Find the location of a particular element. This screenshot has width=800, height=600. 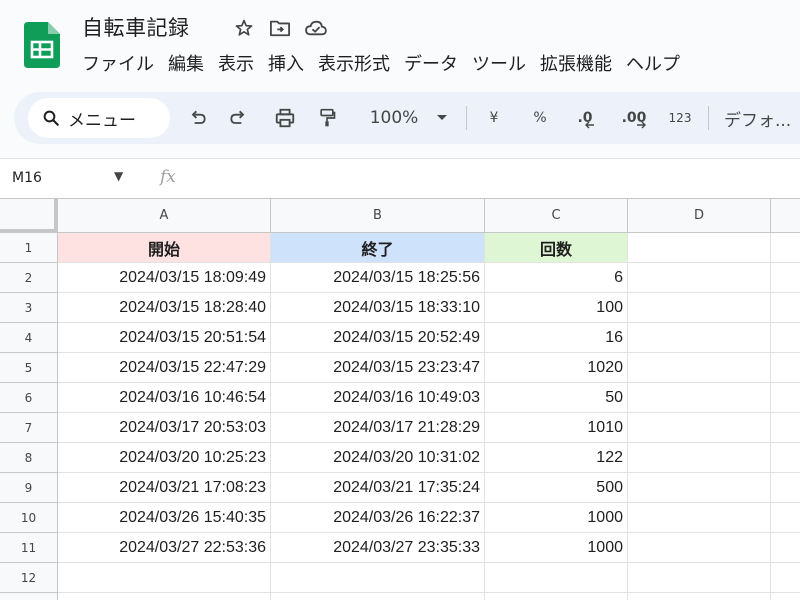

cell-e9 is located at coordinates (785, 488).